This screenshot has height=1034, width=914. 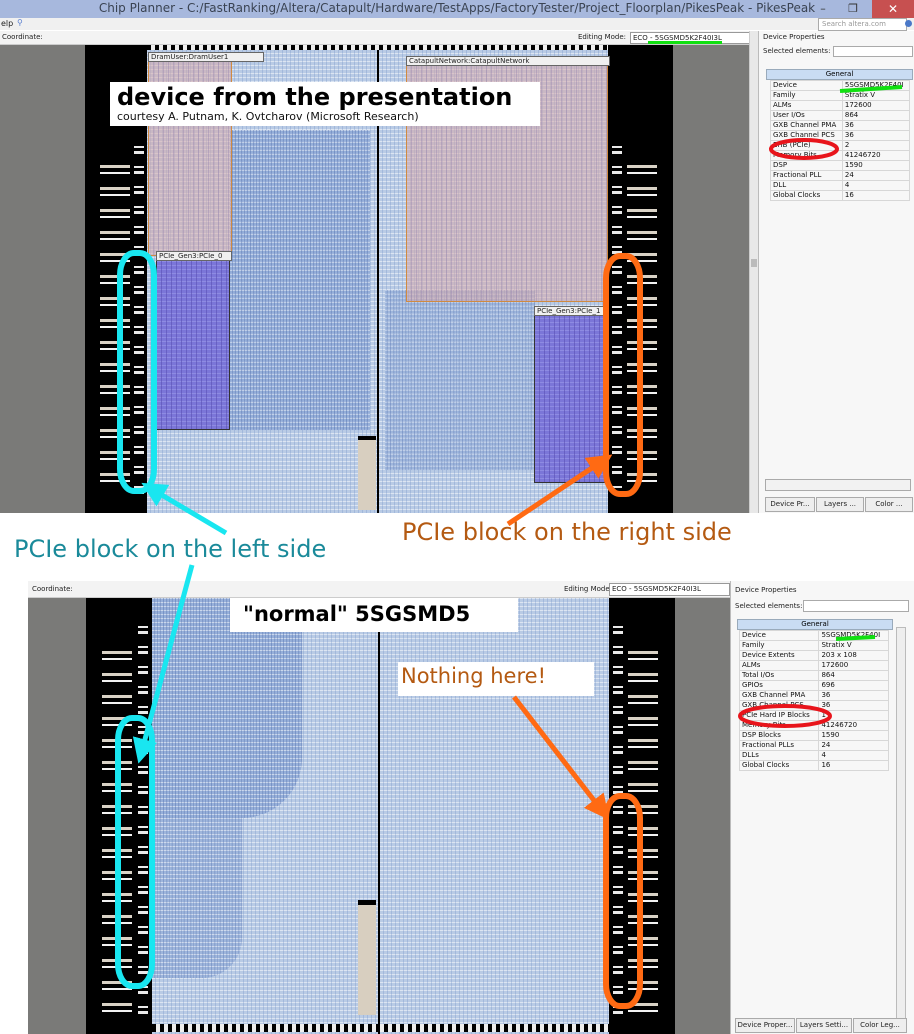 I want to click on cyan-arrow-down, so click(x=163, y=664).